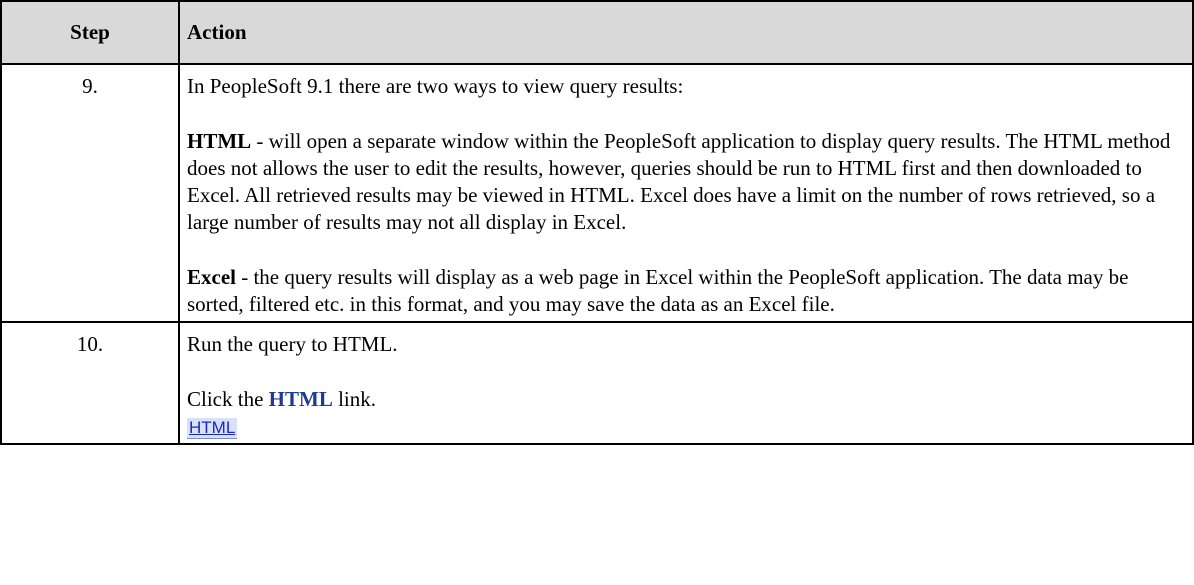 Image resolution: width=1194 pixels, height=585 pixels. What do you see at coordinates (90, 383) in the screenshot?
I see `step-number: 10.` at bounding box center [90, 383].